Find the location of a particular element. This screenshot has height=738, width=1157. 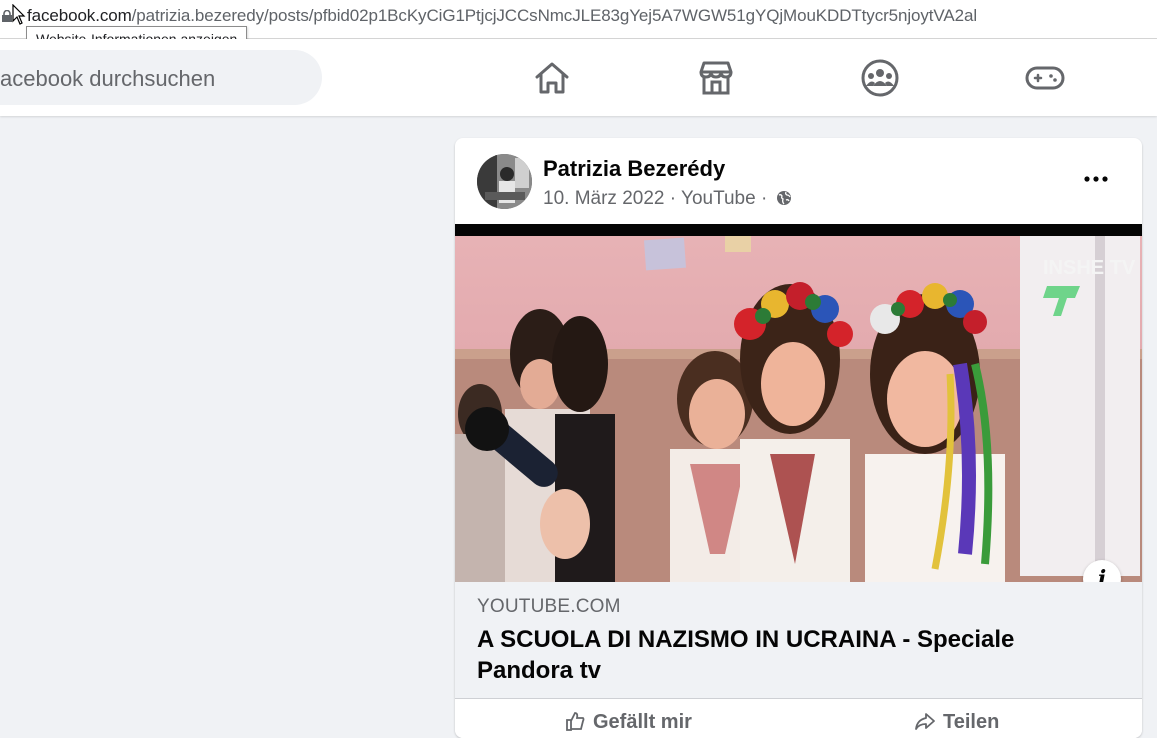

share-label: Teilen is located at coordinates (971, 722).